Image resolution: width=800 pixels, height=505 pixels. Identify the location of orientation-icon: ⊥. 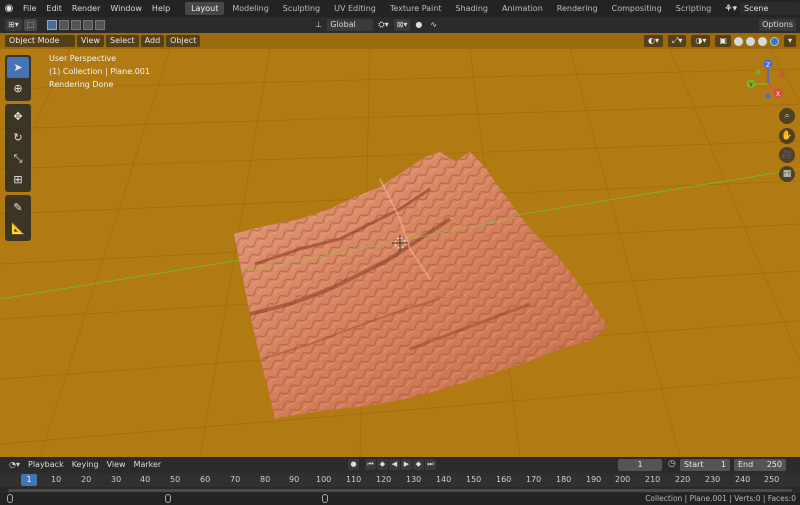
(319, 25).